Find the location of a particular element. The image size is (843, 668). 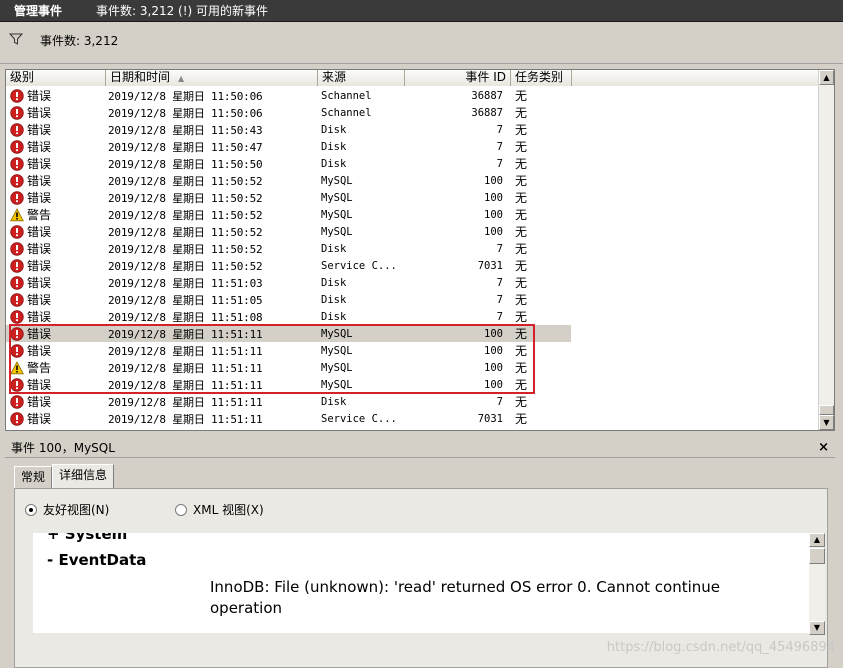

datetime-cell: 2019/12/8 星期日 11:51:03 is located at coordinates (185, 283).